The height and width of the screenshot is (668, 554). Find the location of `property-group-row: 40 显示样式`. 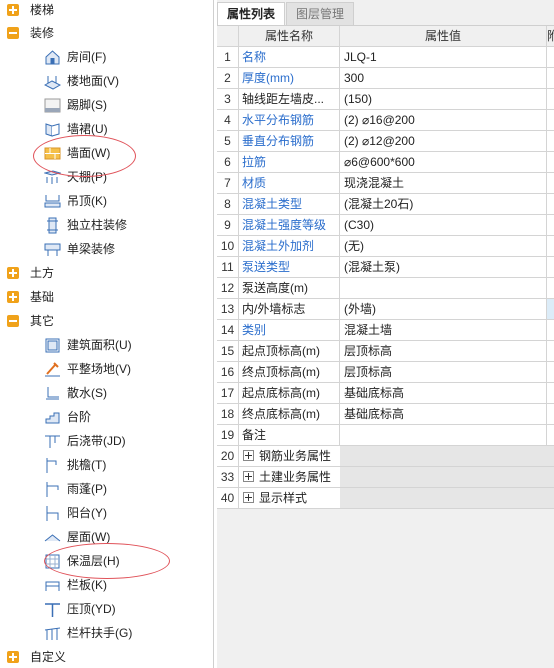

property-group-row: 40 显示样式 is located at coordinates (385, 498).